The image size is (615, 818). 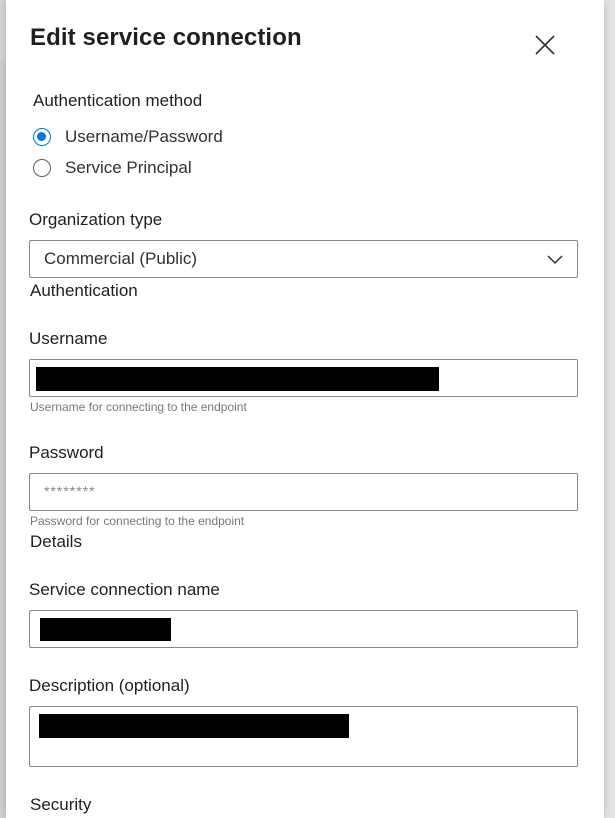 What do you see at coordinates (109, 685) in the screenshot?
I see `description-label: Description (optional)` at bounding box center [109, 685].